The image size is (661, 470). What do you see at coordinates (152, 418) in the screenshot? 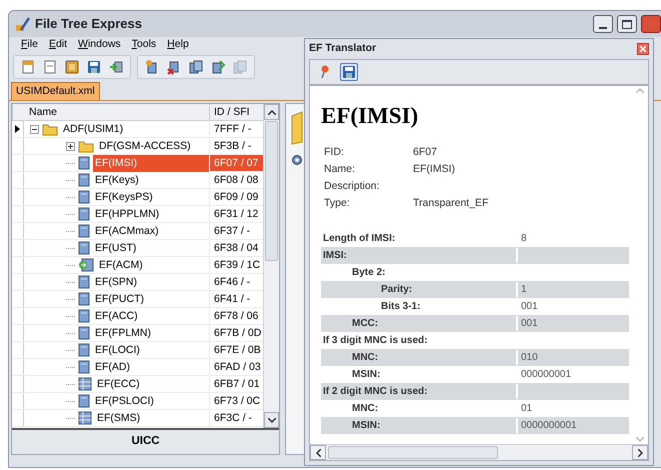
I see `tree-item: EF(SMS)` at bounding box center [152, 418].